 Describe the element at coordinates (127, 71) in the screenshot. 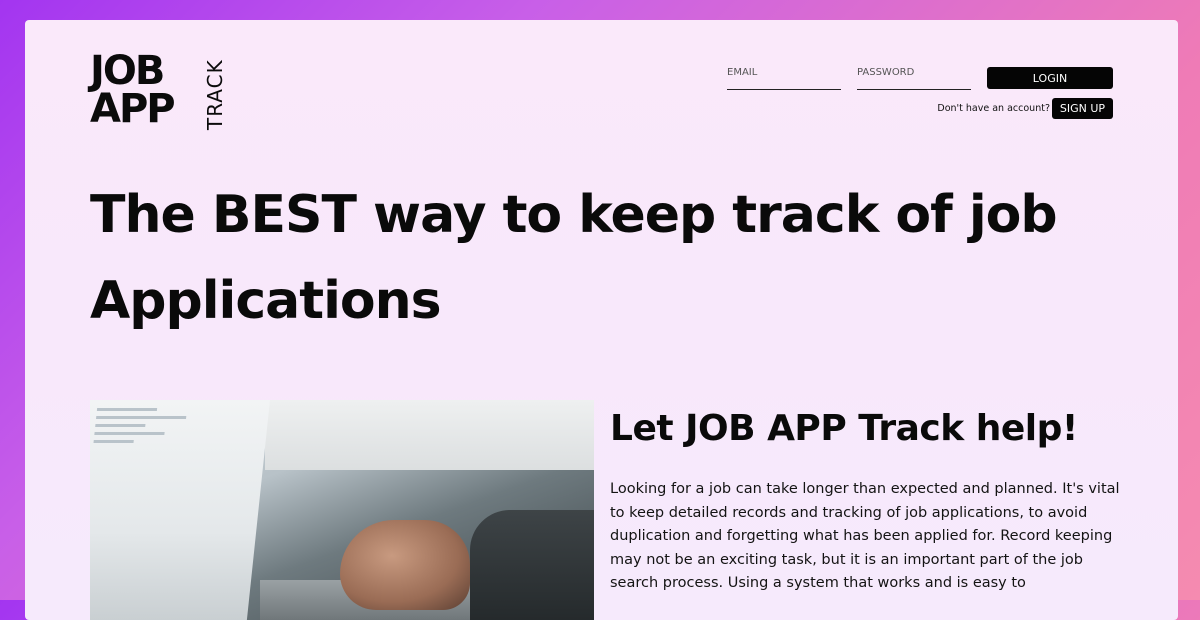

I see `logo-line-job: JOB` at that location.